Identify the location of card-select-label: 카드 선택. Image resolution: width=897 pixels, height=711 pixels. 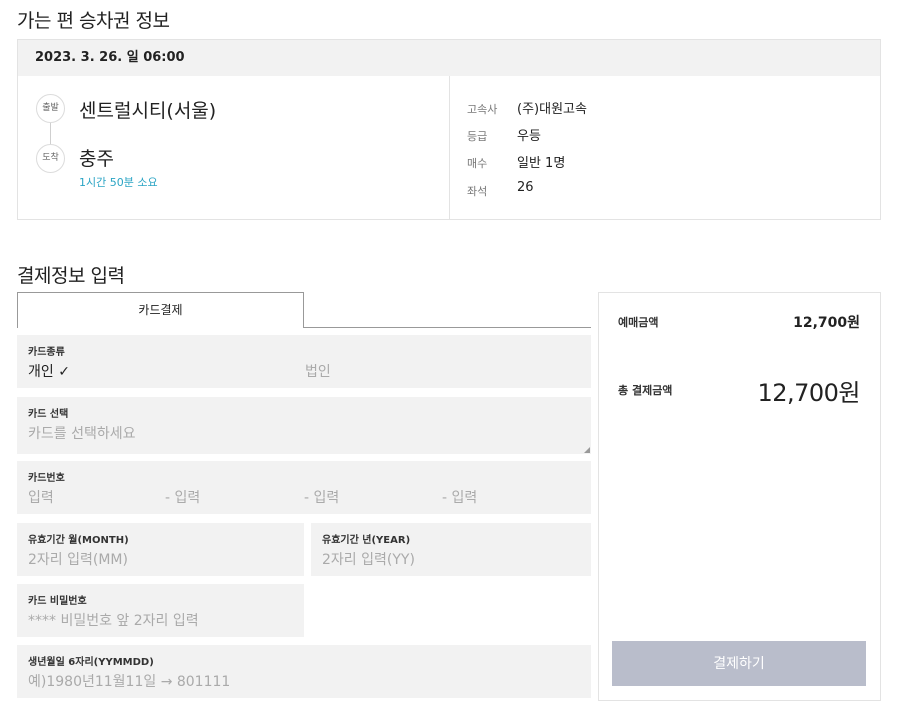
(48, 414).